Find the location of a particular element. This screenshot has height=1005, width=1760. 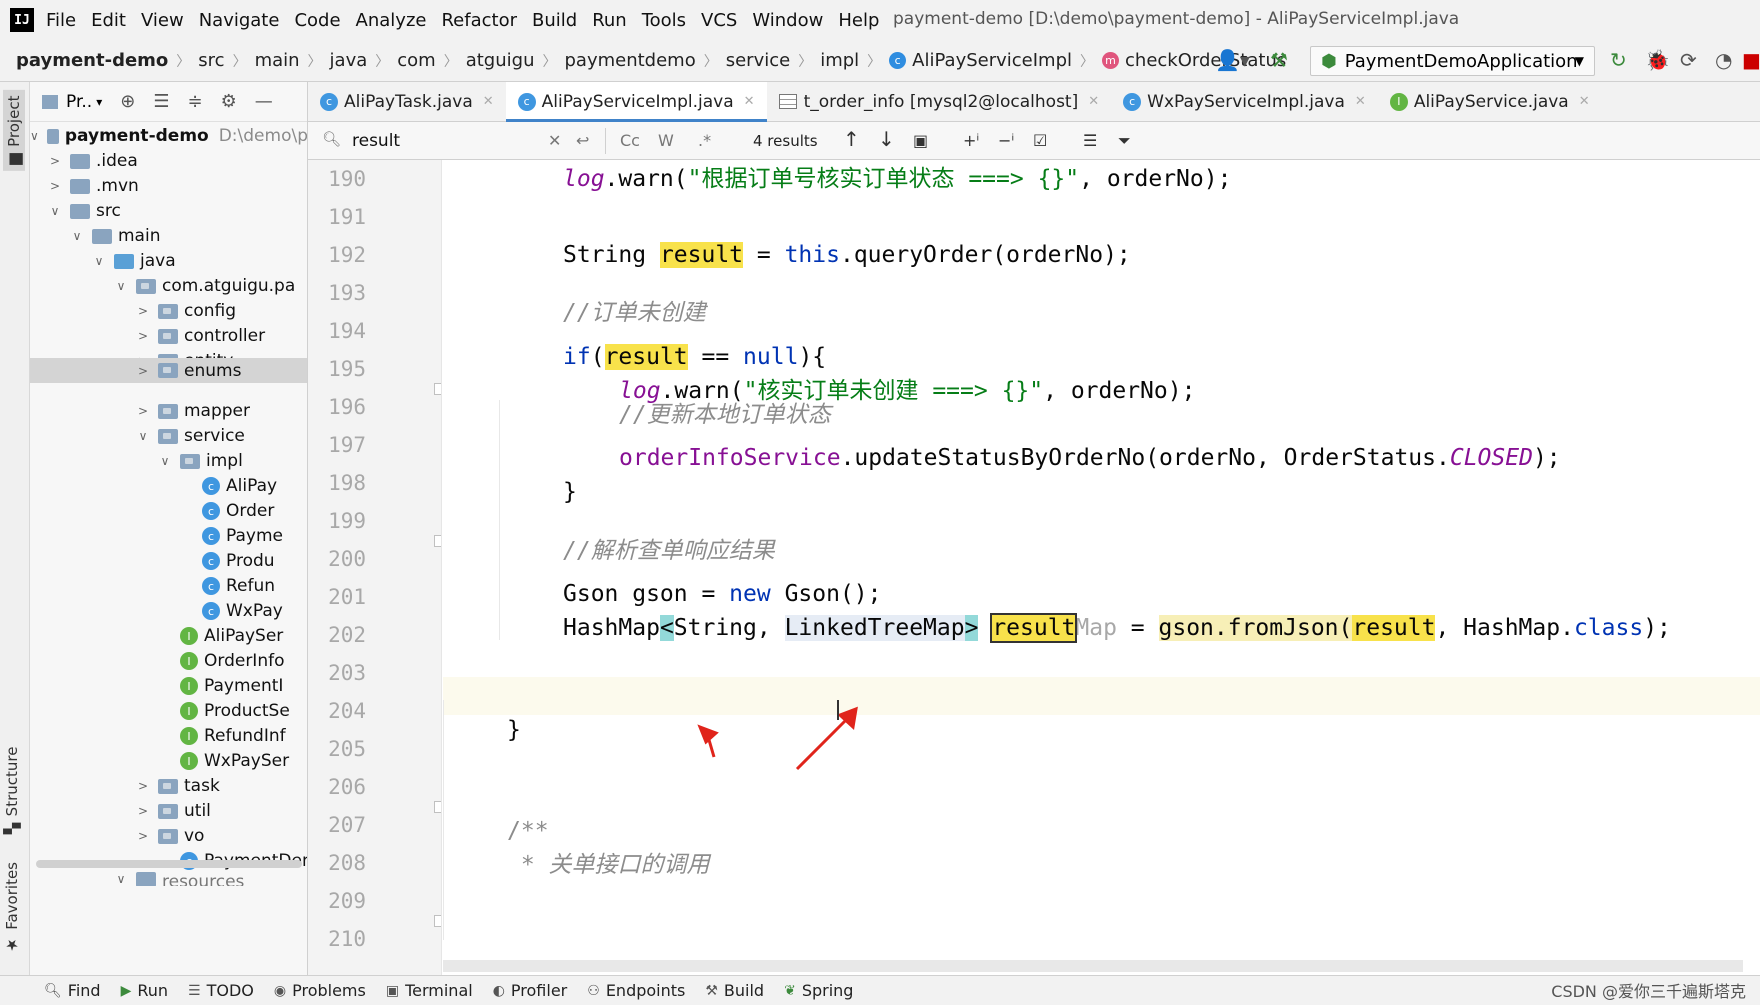

menu-navigate: Navigate is located at coordinates (239, 20).